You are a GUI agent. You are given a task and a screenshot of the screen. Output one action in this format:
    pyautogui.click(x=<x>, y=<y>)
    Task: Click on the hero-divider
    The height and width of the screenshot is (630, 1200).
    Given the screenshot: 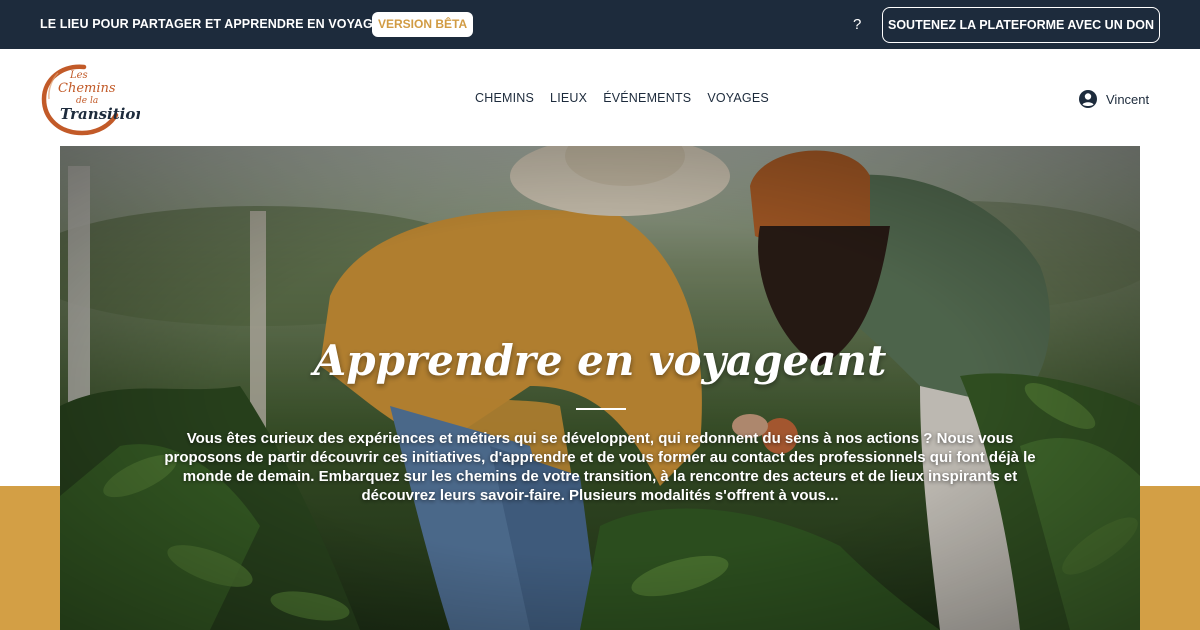 What is the action you would take?
    pyautogui.click(x=601, y=409)
    